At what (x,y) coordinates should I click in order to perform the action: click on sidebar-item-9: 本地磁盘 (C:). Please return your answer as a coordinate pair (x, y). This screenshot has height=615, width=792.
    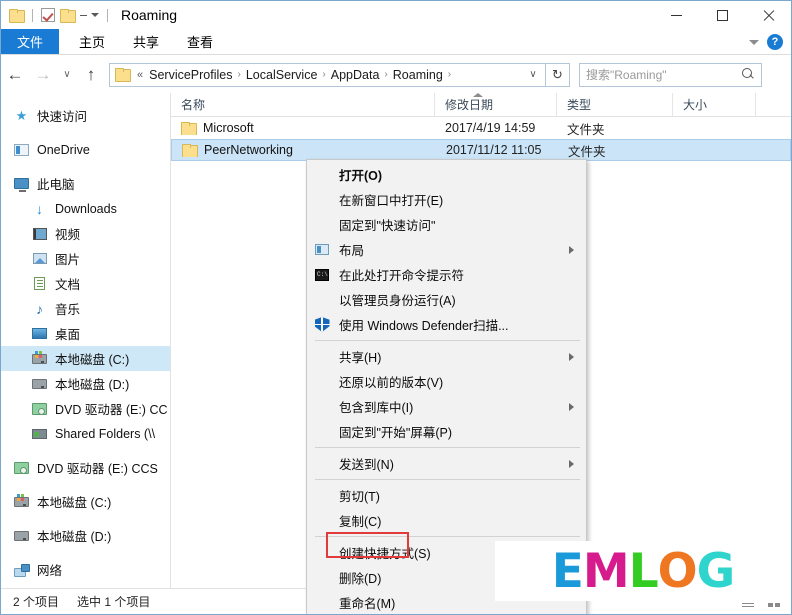
    Looking at the image, I should click on (85, 358).